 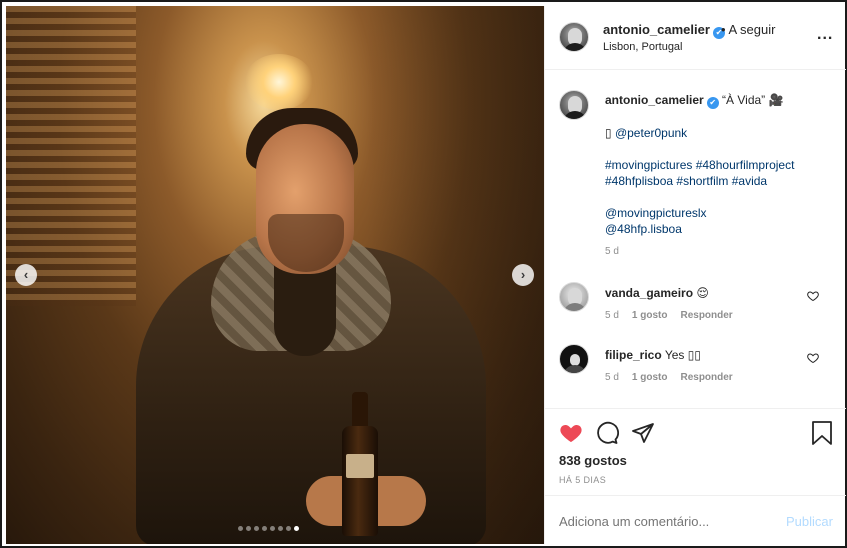 What do you see at coordinates (633, 355) in the screenshot?
I see `comment-username: filipe_rico` at bounding box center [633, 355].